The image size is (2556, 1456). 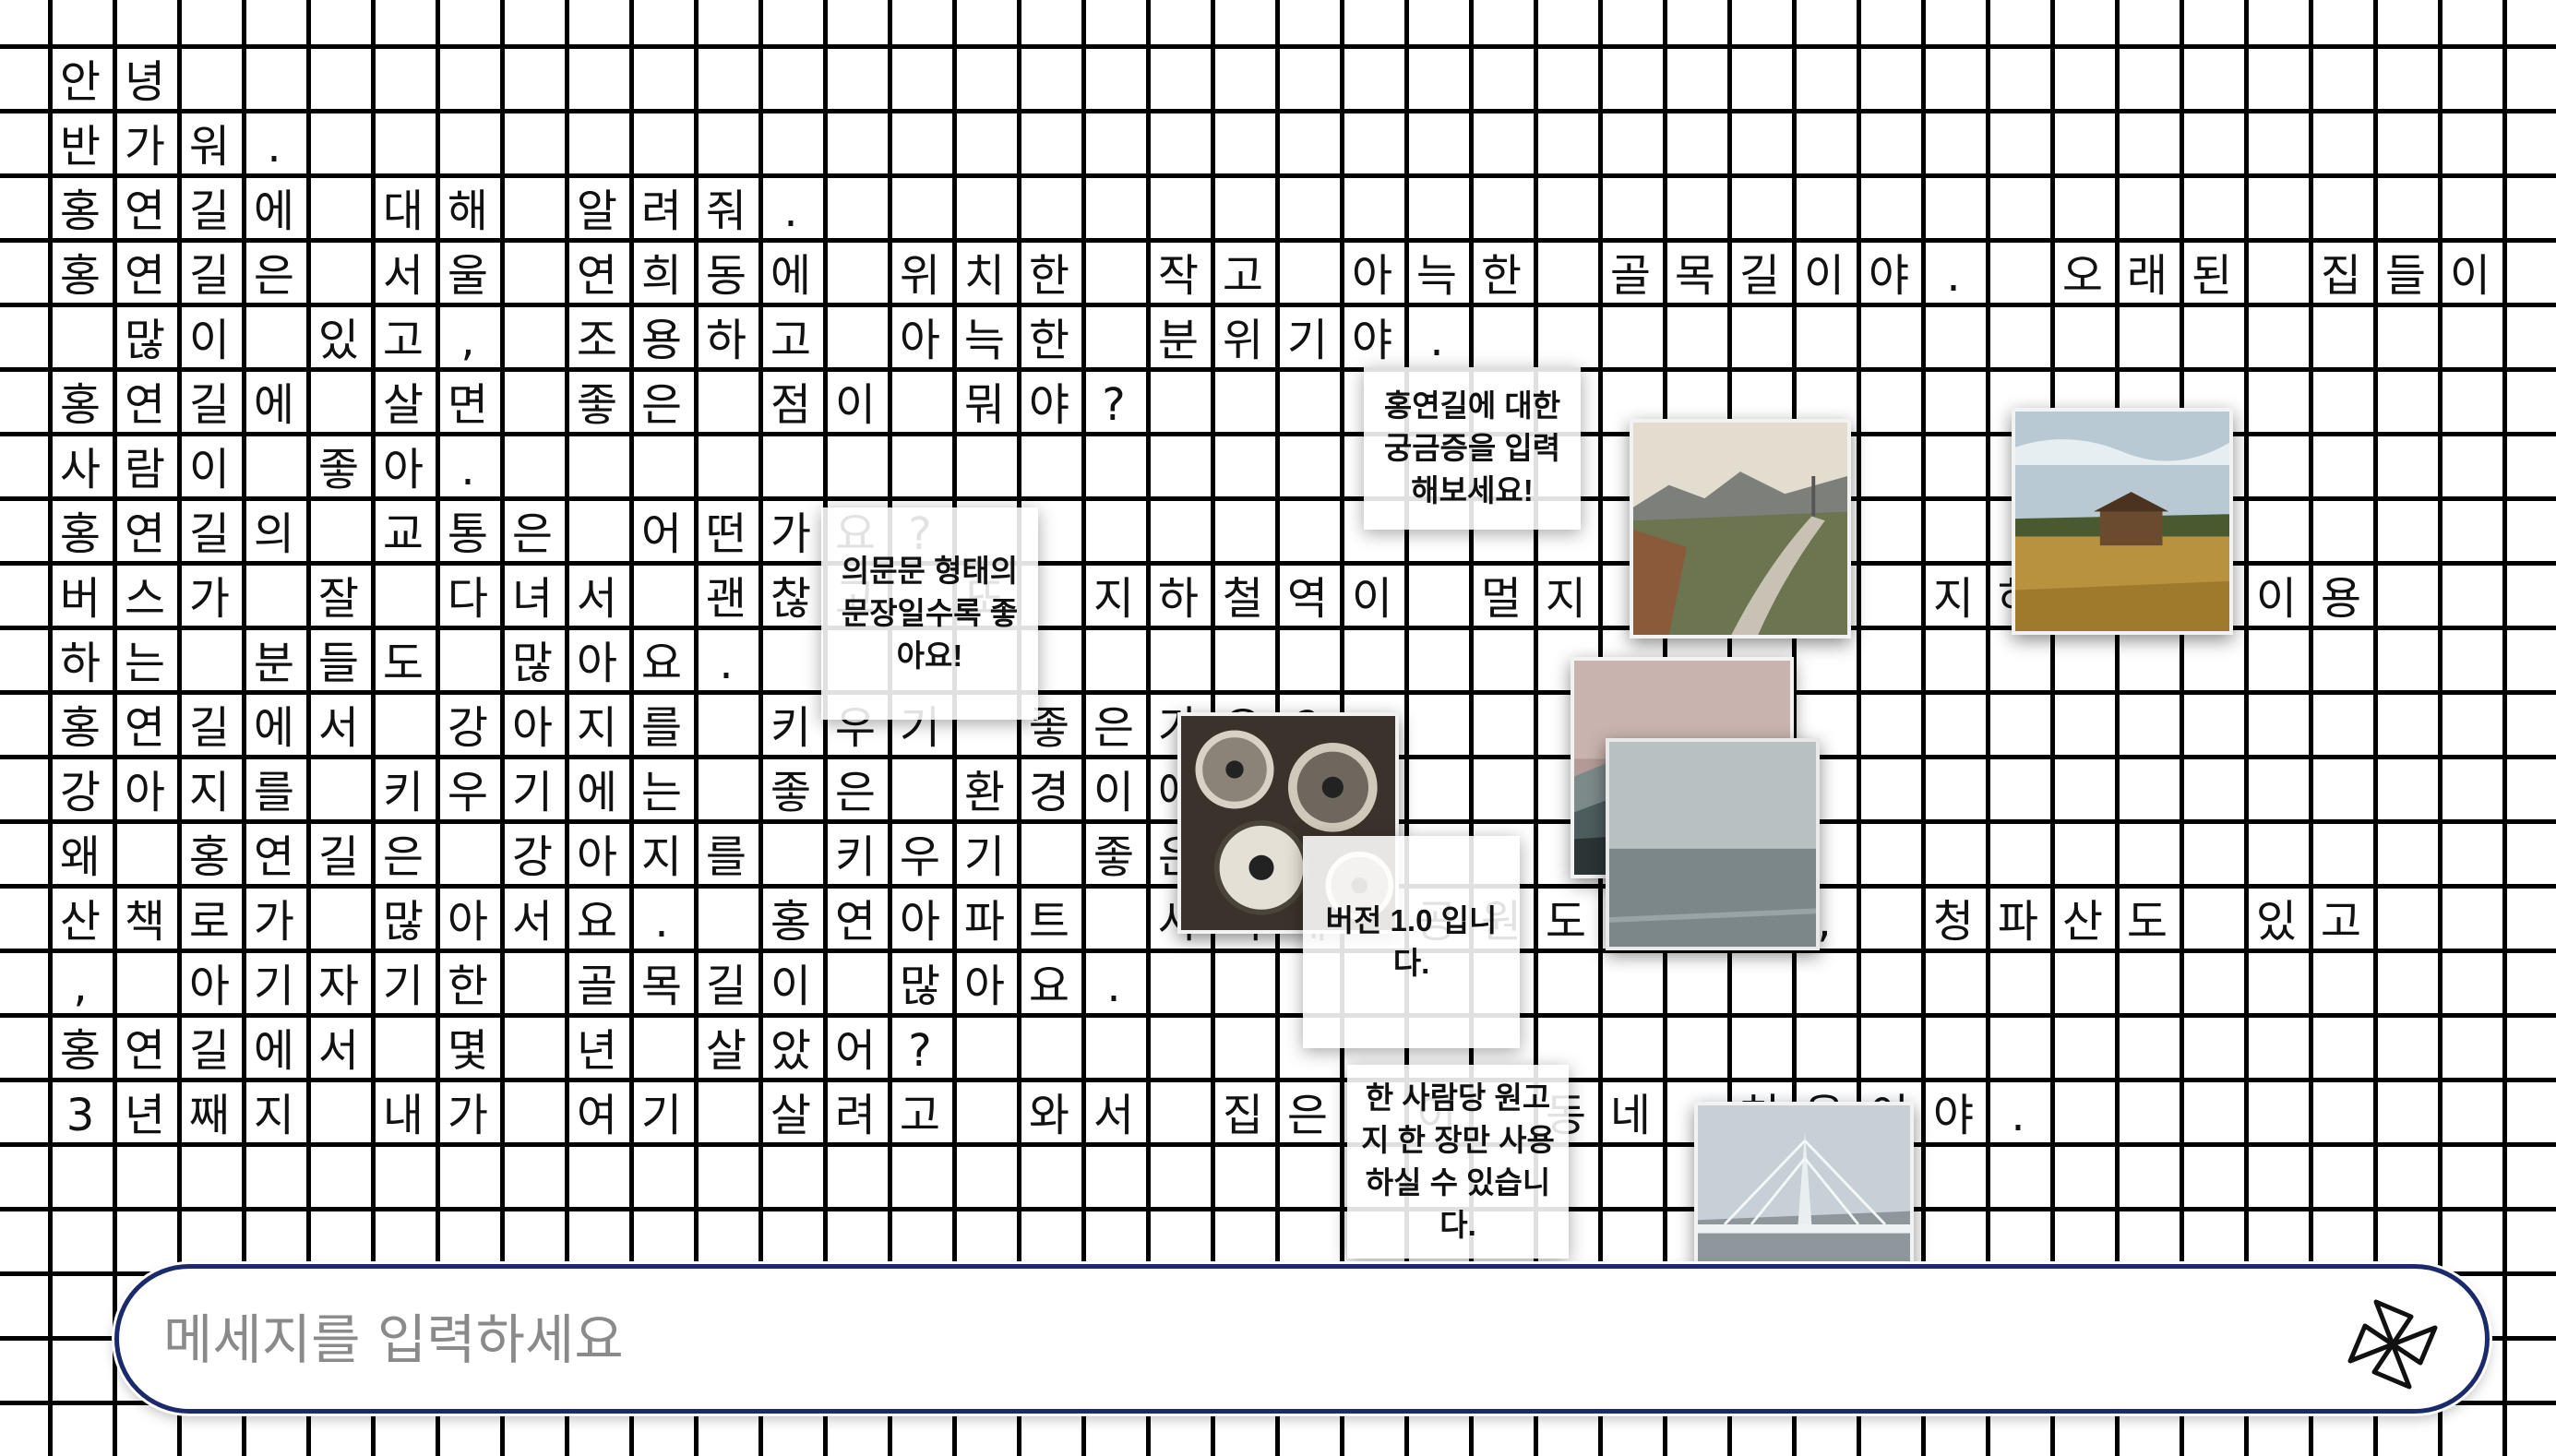 What do you see at coordinates (2018, 922) in the screenshot?
I see `transcript-char: 파` at bounding box center [2018, 922].